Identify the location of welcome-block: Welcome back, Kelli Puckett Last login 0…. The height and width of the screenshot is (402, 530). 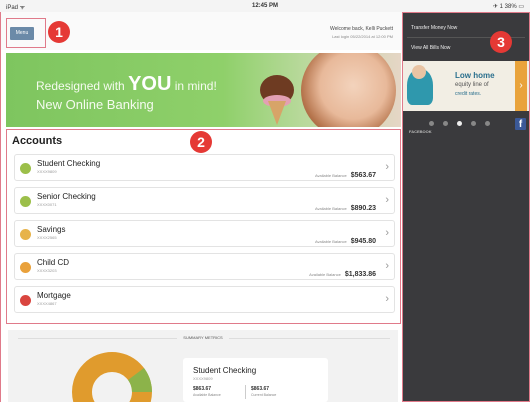
(361, 33).